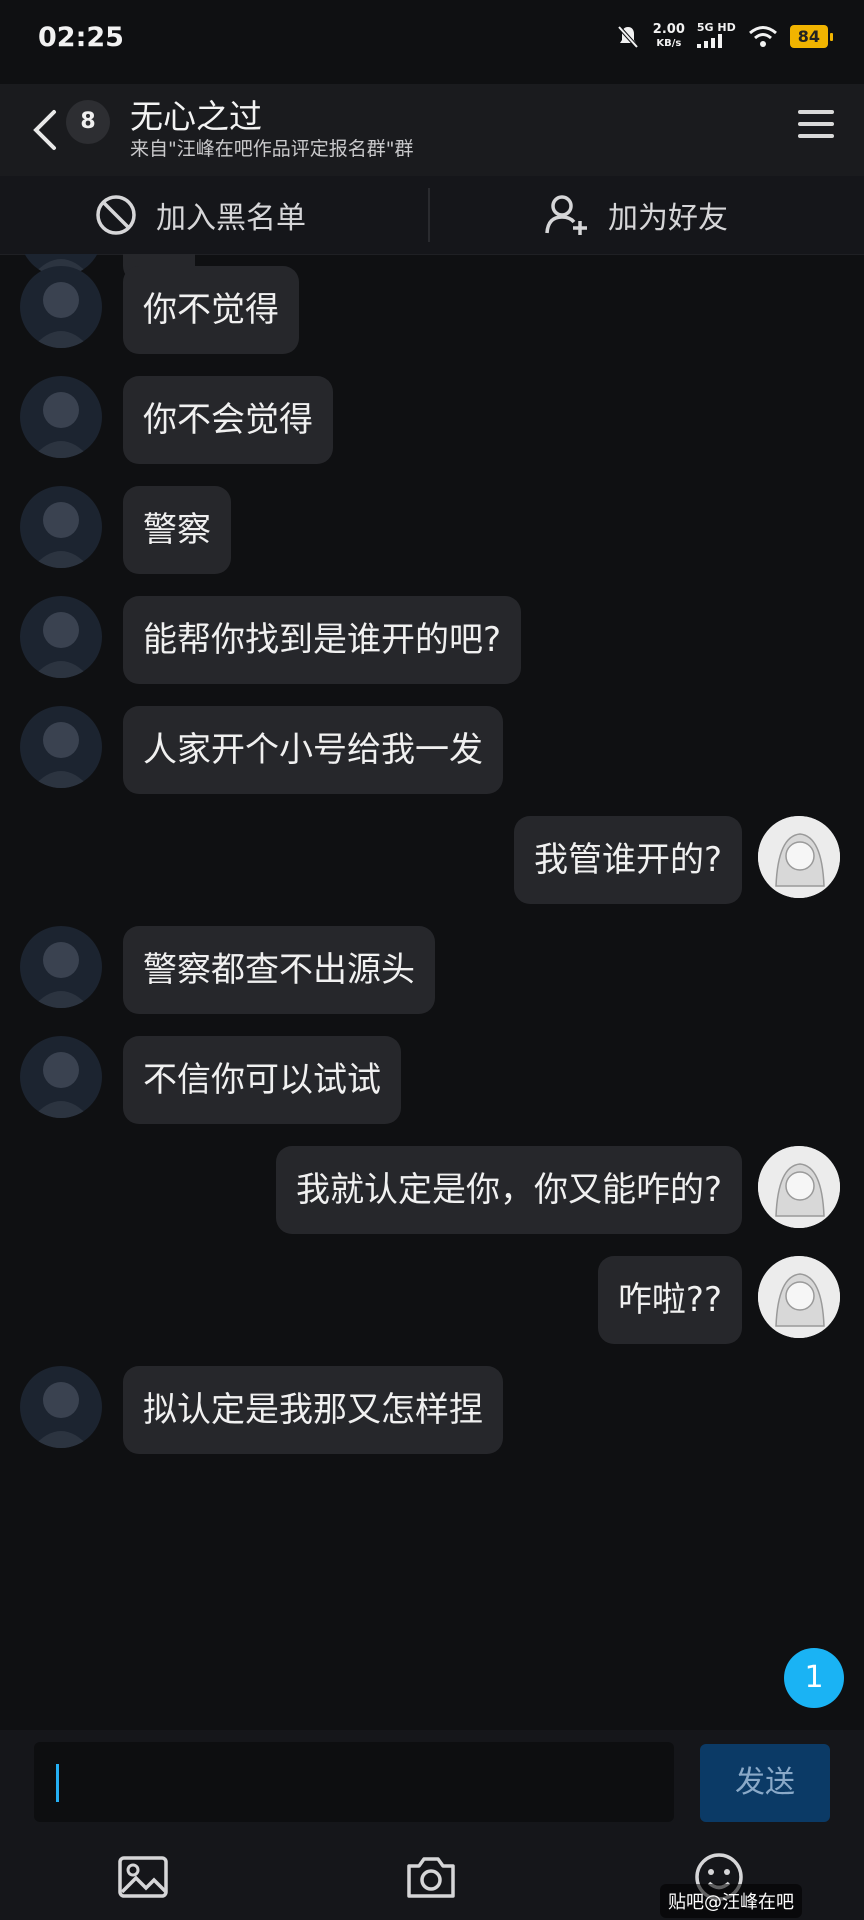  What do you see at coordinates (731, 1901) in the screenshot?
I see `watermark: 贴吧@汪峰在吧` at bounding box center [731, 1901].